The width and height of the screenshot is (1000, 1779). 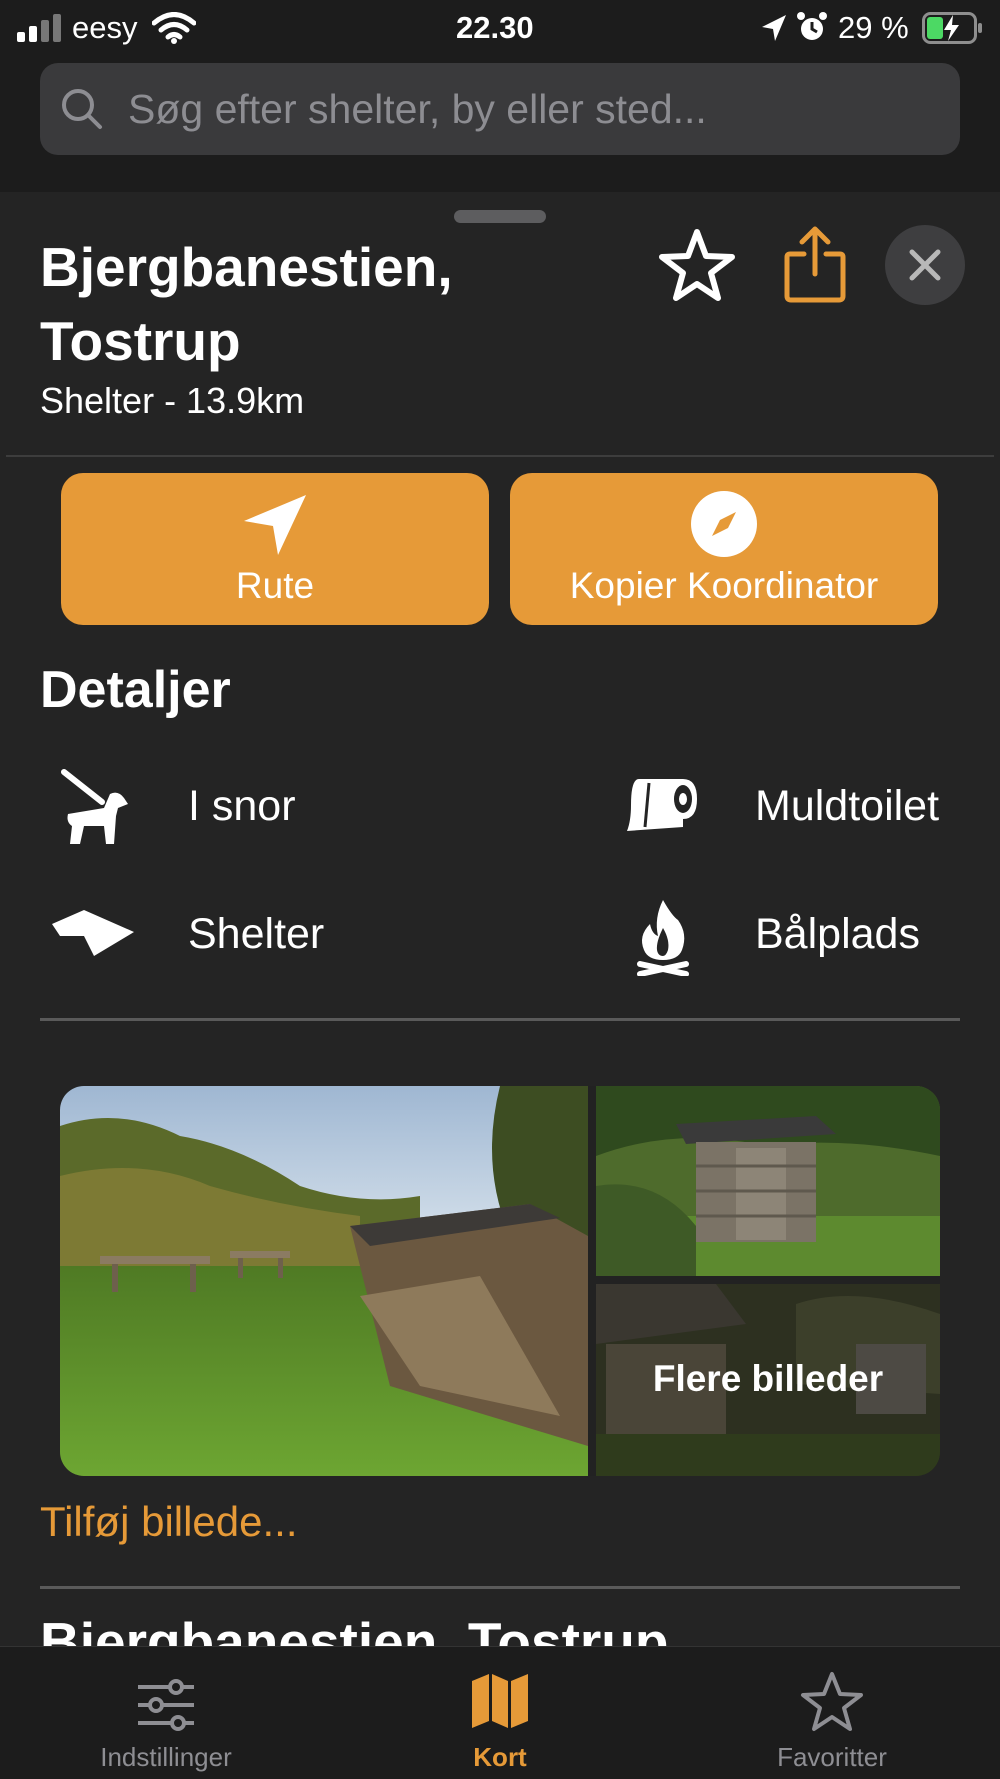 What do you see at coordinates (500, 216) in the screenshot?
I see `sheet-grabber` at bounding box center [500, 216].